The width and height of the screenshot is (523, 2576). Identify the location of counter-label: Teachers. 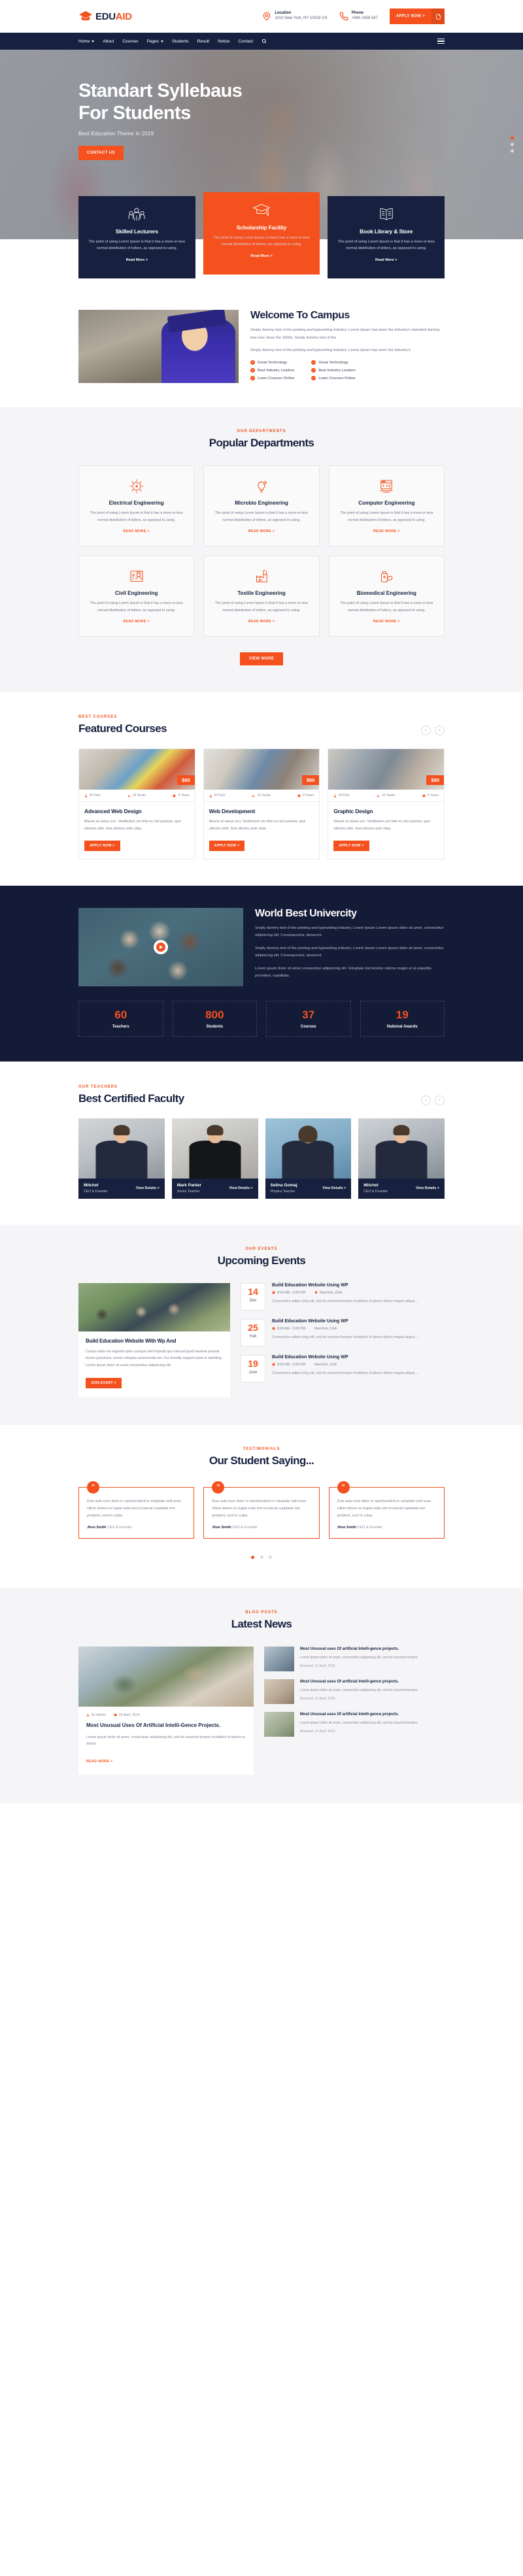
(120, 1026).